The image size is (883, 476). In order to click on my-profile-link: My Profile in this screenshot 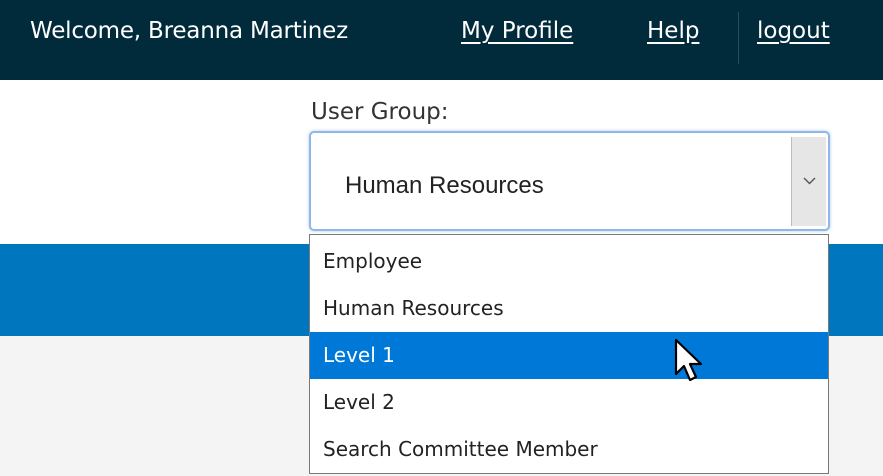, I will do `click(517, 31)`.